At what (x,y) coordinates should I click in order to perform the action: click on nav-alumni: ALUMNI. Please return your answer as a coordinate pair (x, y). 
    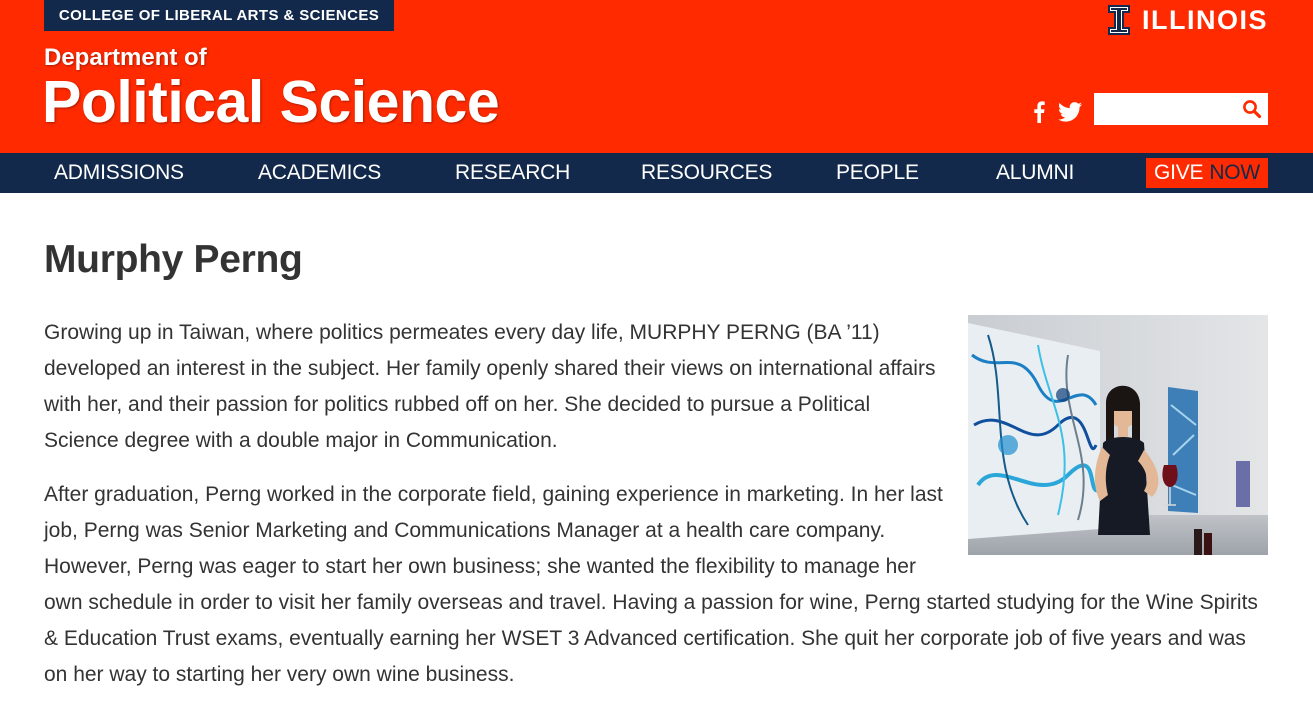
    Looking at the image, I should click on (1035, 173).